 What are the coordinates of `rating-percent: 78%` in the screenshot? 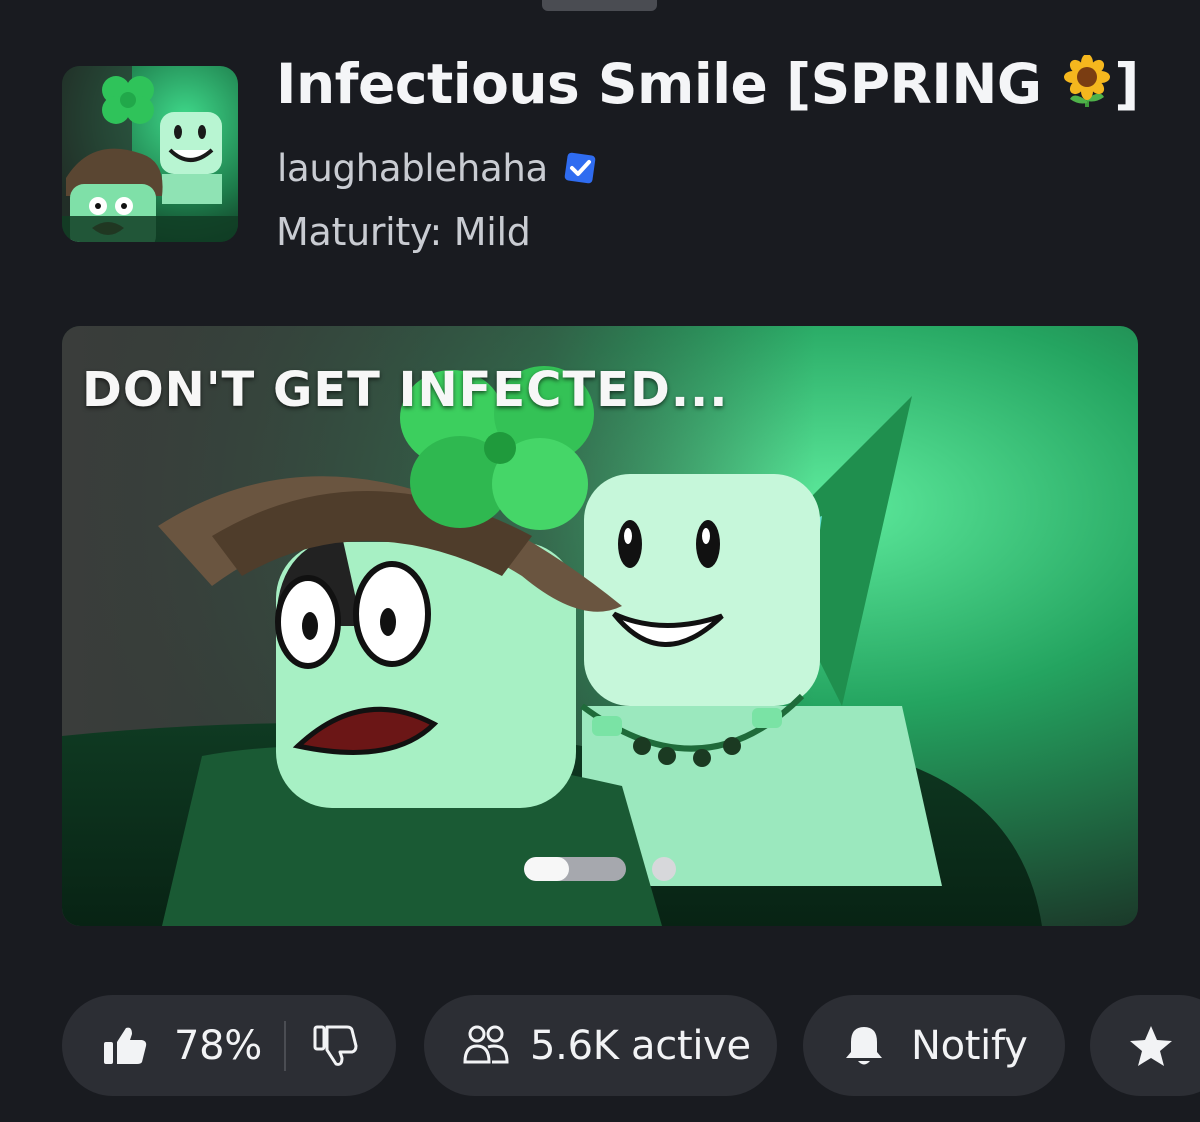 It's located at (218, 1045).